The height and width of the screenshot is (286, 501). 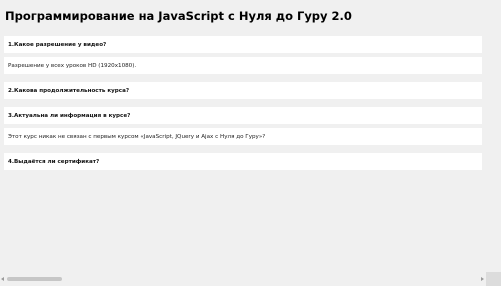 I want to click on faq-question-certificate: 4.Выдаётся ли сертификат?, so click(x=243, y=161).